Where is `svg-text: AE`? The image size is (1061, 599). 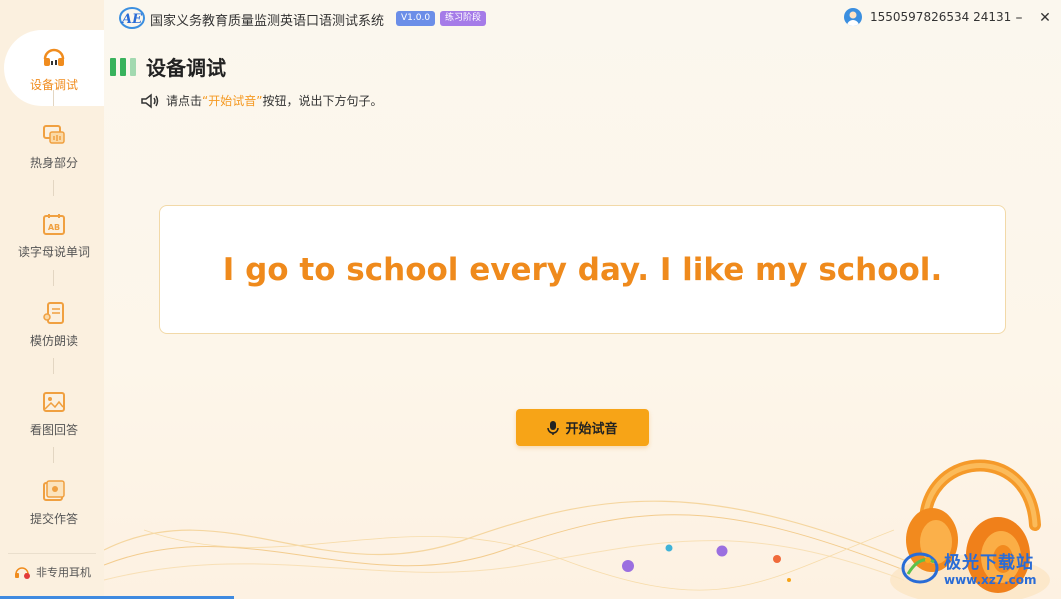
svg-text: AE is located at coordinates (131, 19).